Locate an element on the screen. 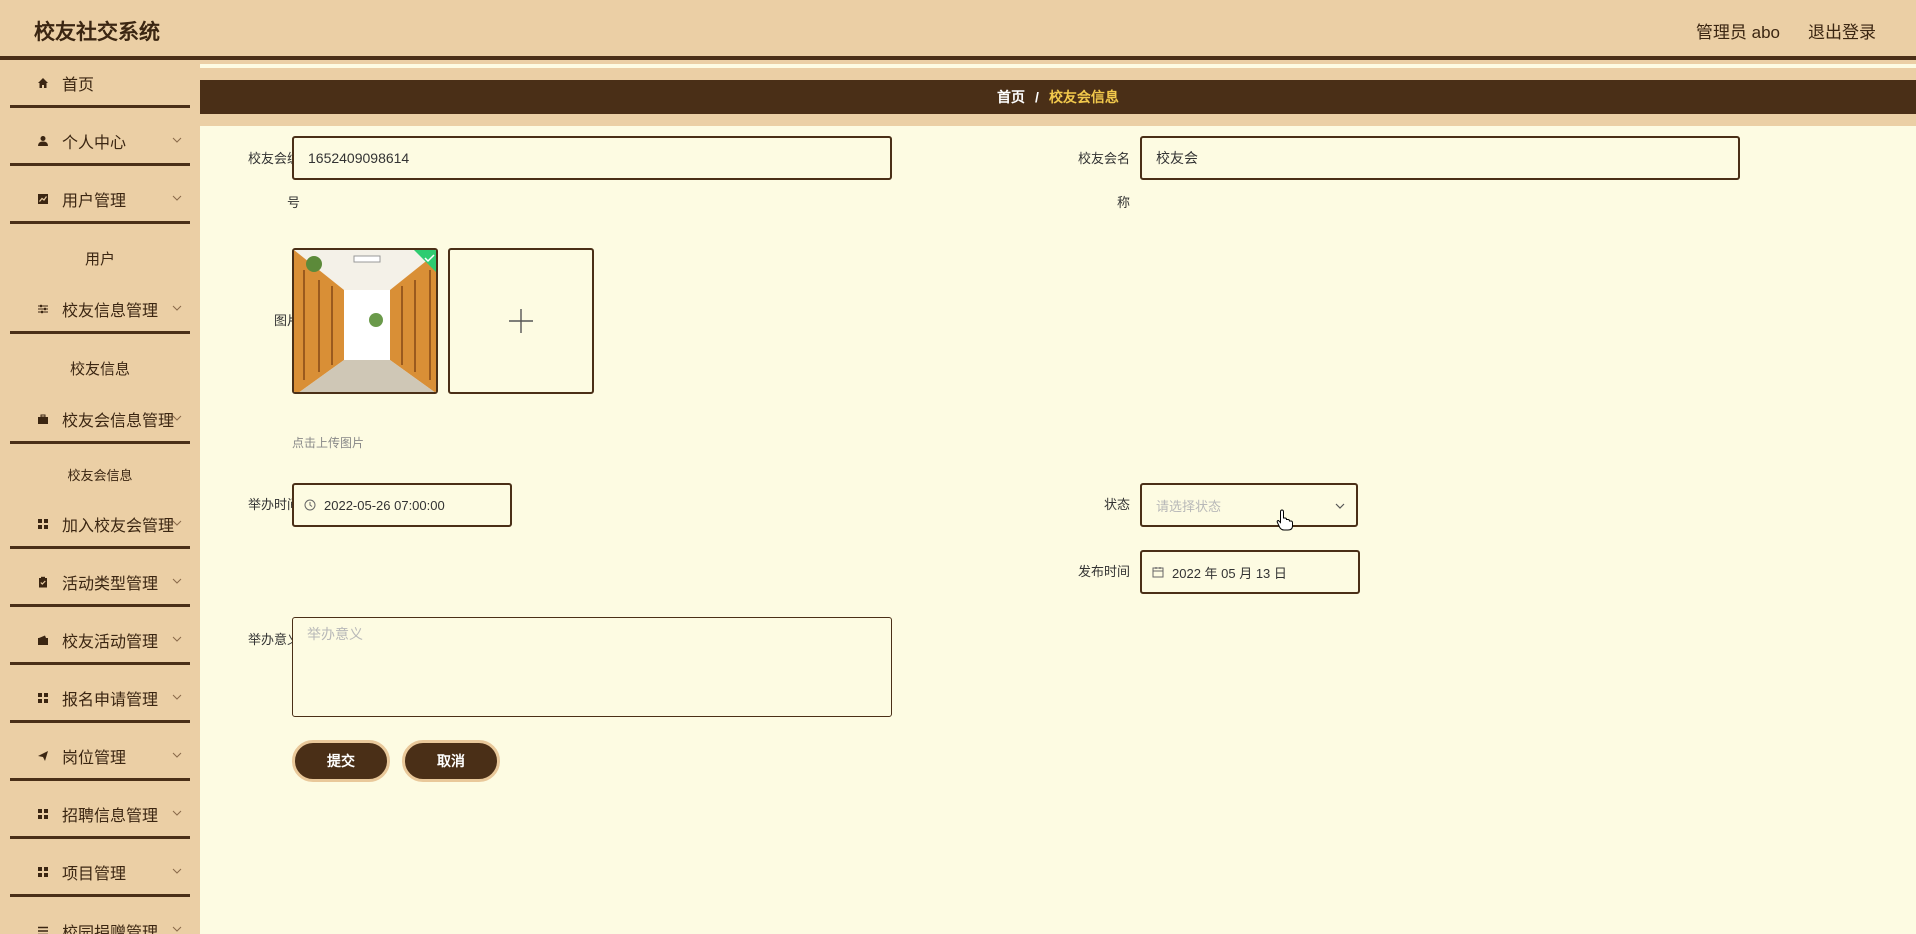 This screenshot has height=934, width=1916. association-id-label-line2: 号 is located at coordinates (293, 202).